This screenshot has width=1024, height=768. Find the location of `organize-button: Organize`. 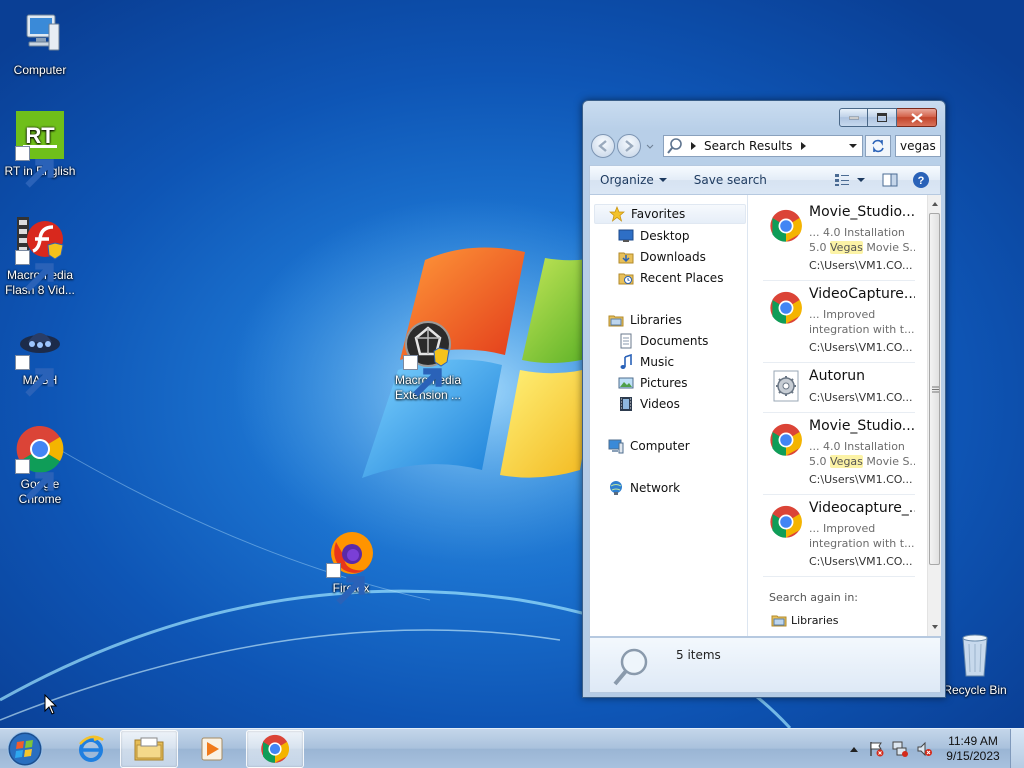

organize-button: Organize is located at coordinates (634, 180).